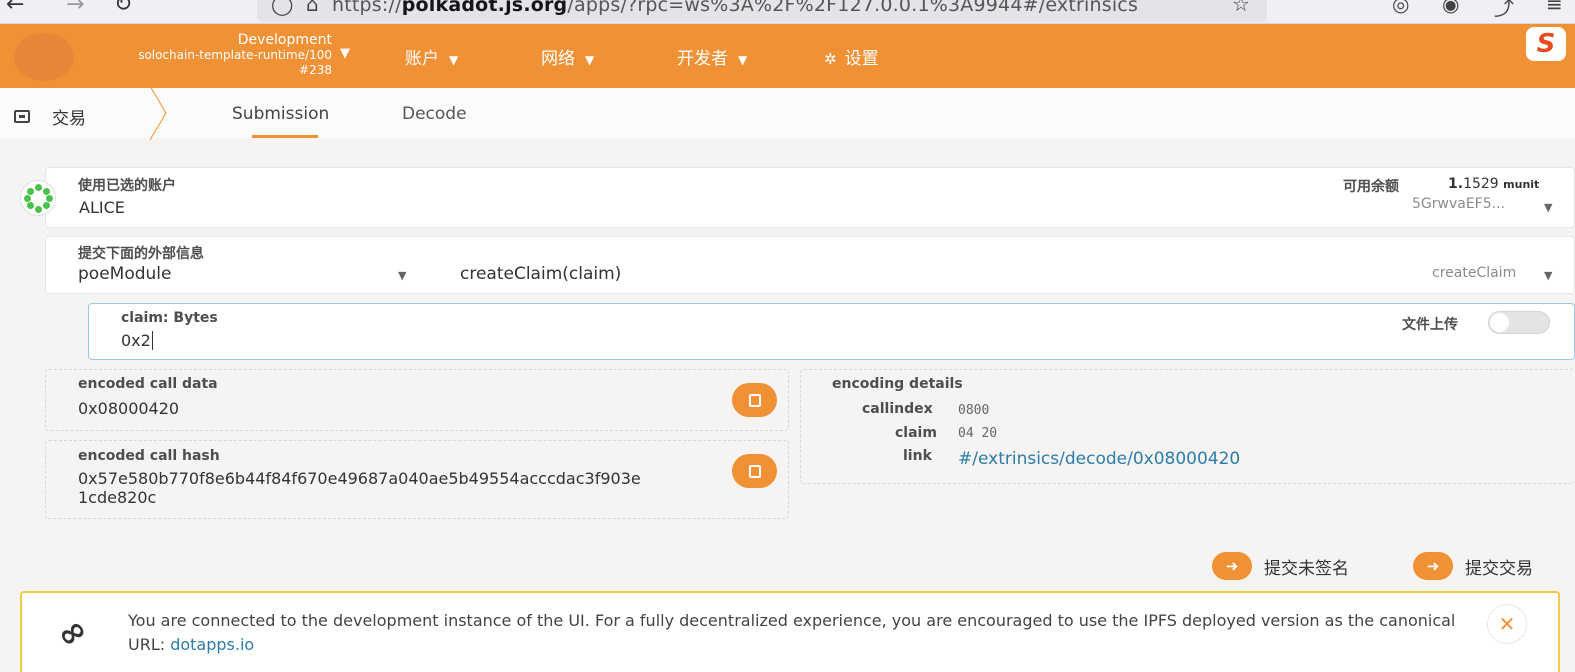  I want to click on account-identicon, so click(38, 198).